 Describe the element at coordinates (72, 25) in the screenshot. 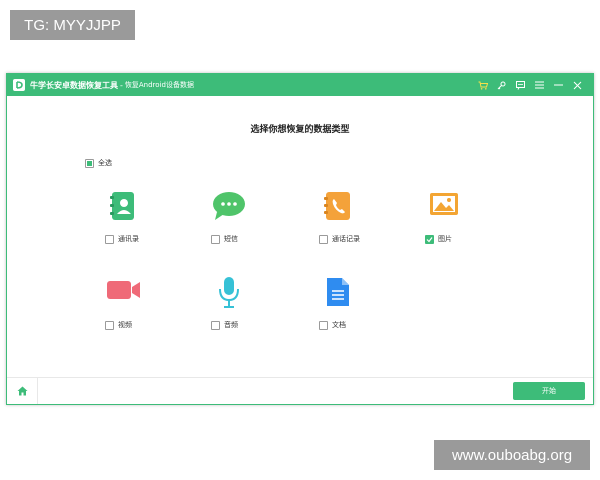

I see `watermark-top: TG: MYYJJPP` at that location.